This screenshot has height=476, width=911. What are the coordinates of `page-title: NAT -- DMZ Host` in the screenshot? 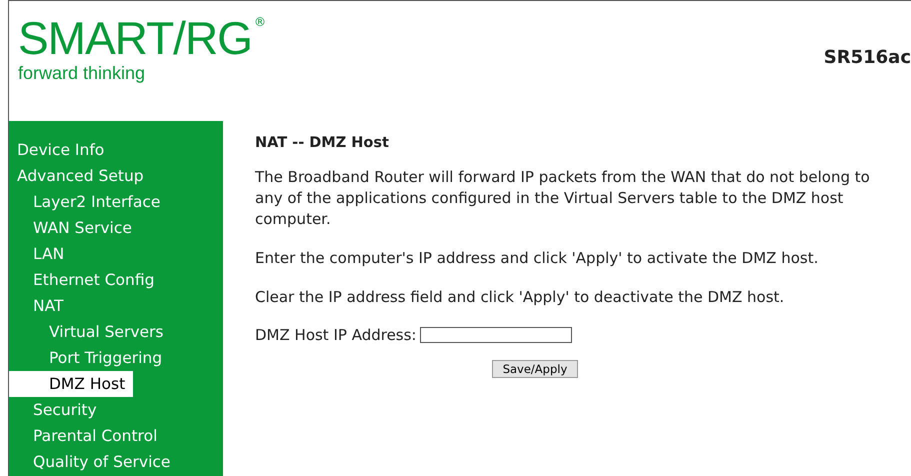 It's located at (322, 143).